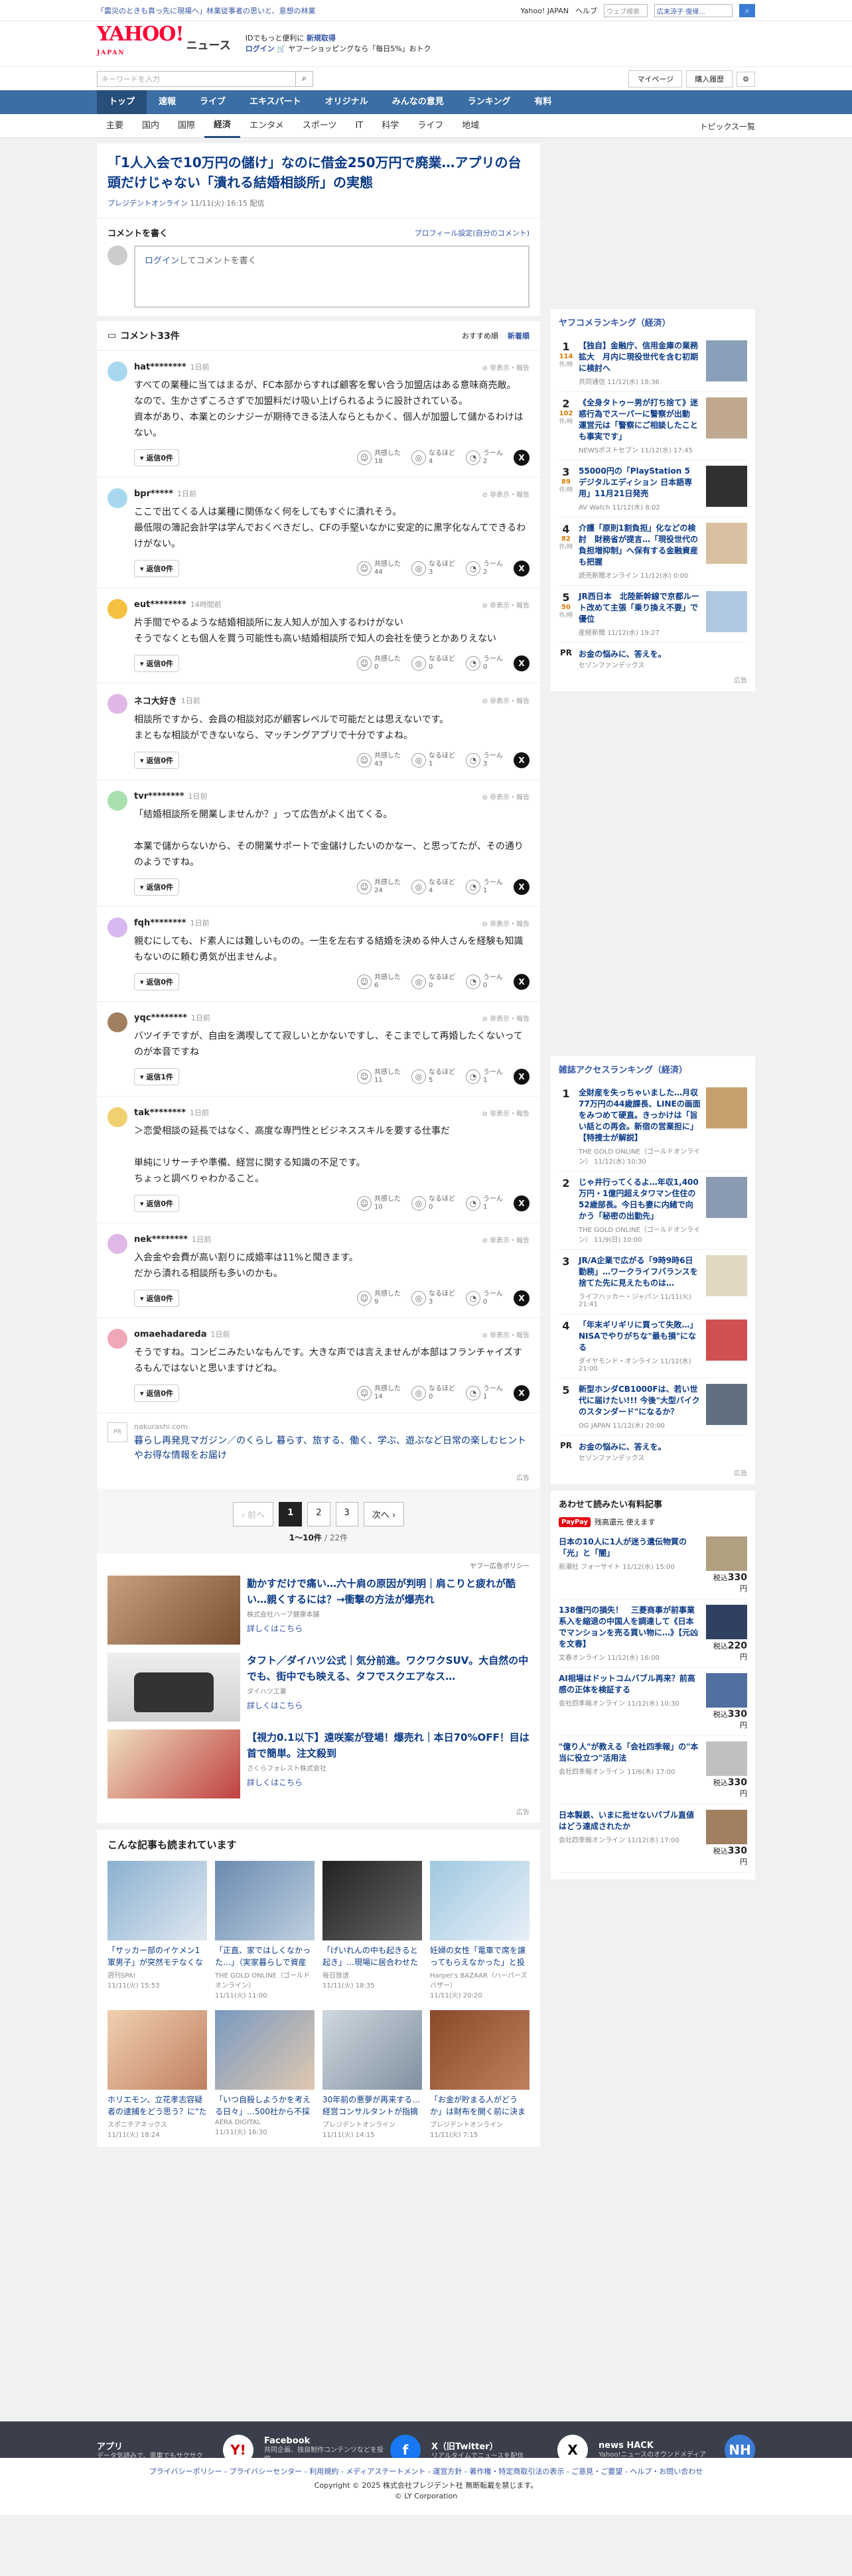 This screenshot has width=852, height=2576. I want to click on gnav-item: ライブ, so click(213, 102).